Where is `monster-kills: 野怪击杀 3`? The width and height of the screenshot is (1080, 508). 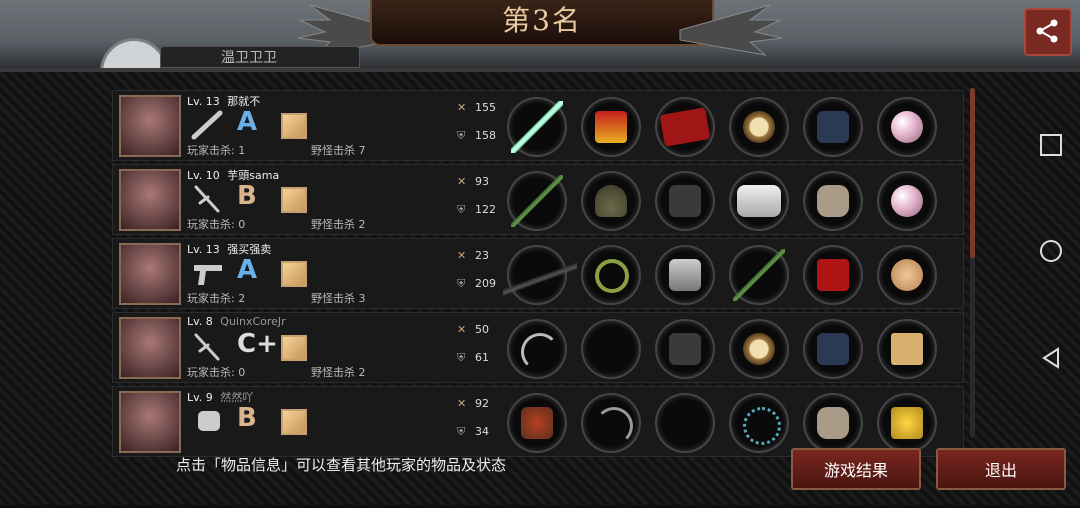
monster-kills: 野怪击杀 3 is located at coordinates (338, 298).